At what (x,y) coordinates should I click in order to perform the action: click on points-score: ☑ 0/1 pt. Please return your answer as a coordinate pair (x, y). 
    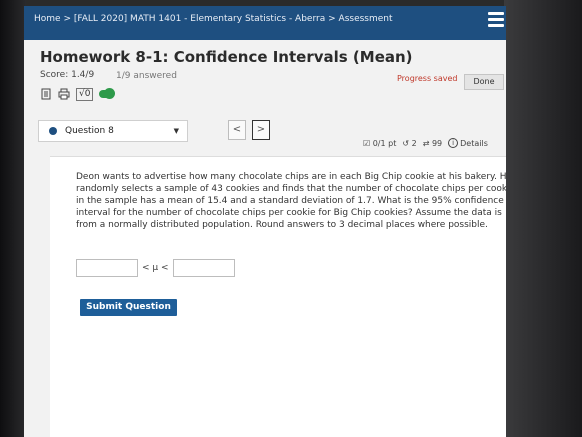
    Looking at the image, I should click on (379, 143).